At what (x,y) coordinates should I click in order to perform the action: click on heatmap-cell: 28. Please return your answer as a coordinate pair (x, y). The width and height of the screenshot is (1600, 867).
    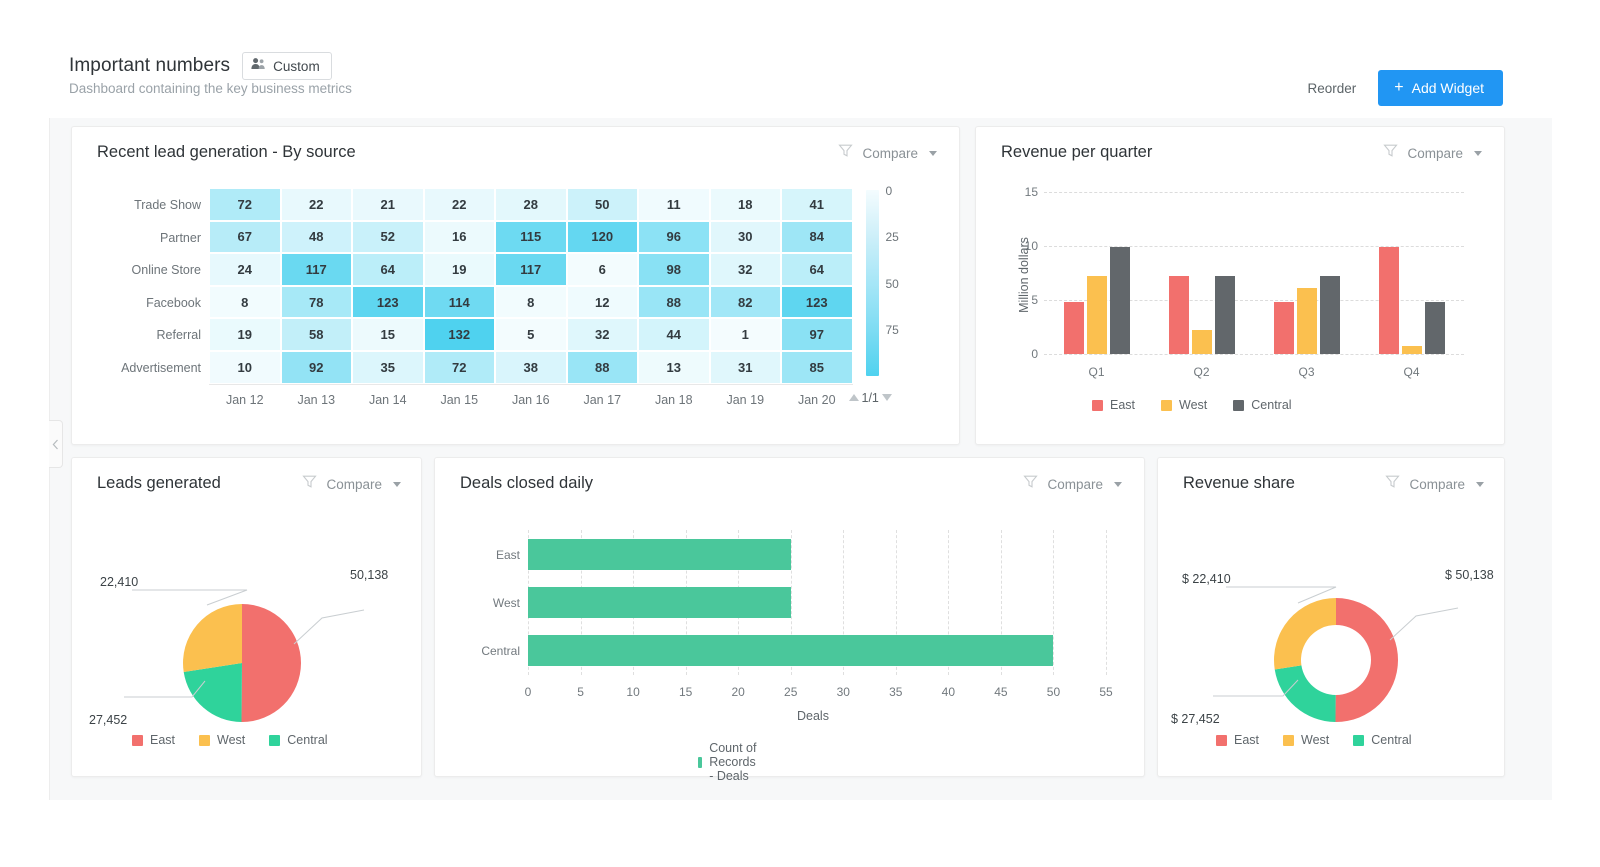
    Looking at the image, I should click on (531, 204).